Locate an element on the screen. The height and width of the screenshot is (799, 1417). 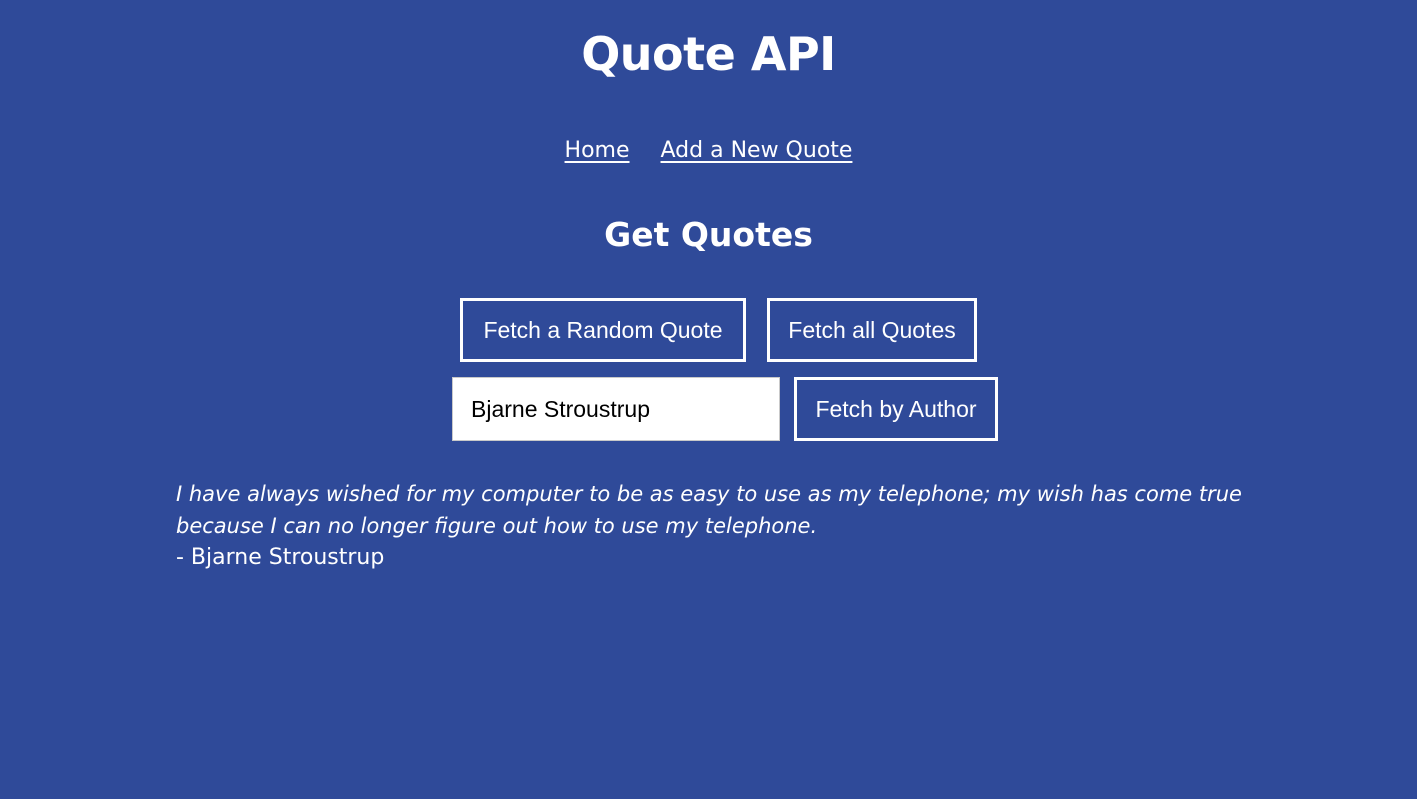
author-input is located at coordinates (616, 409).